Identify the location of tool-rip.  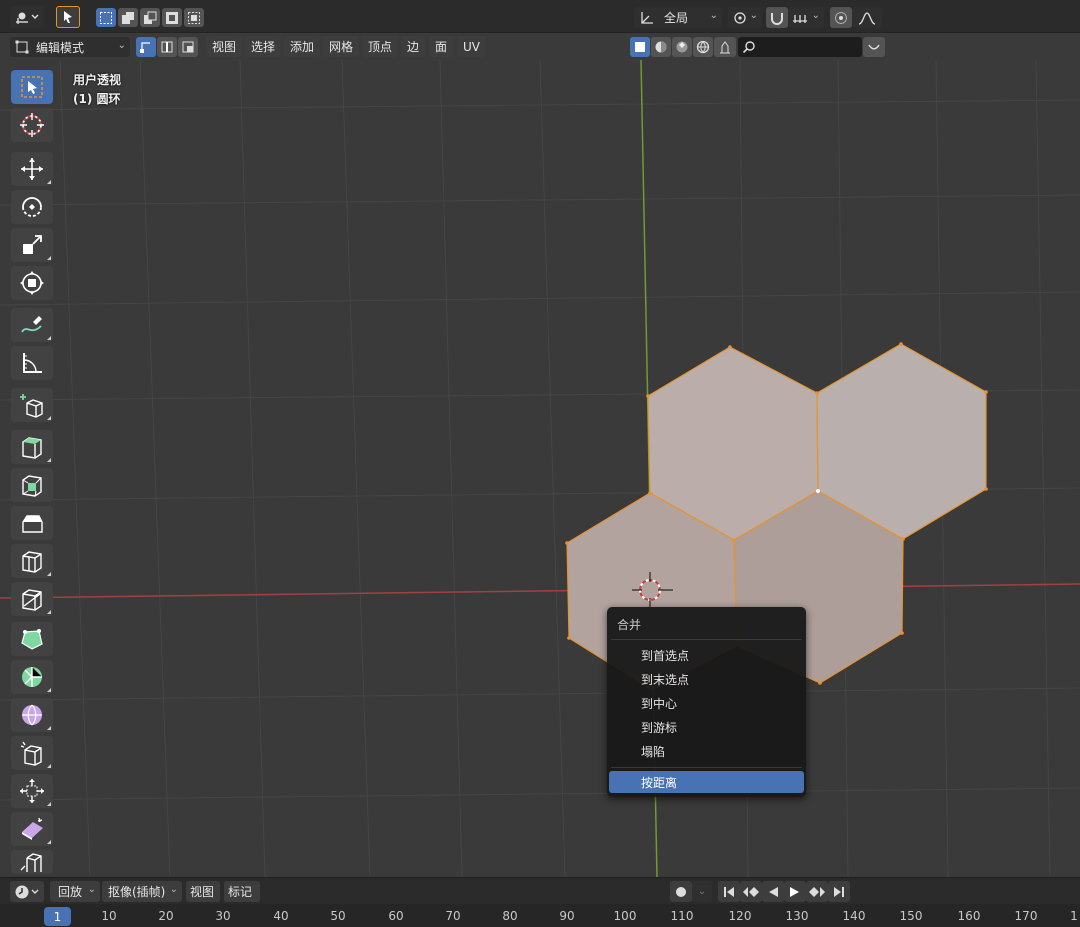
(32, 862).